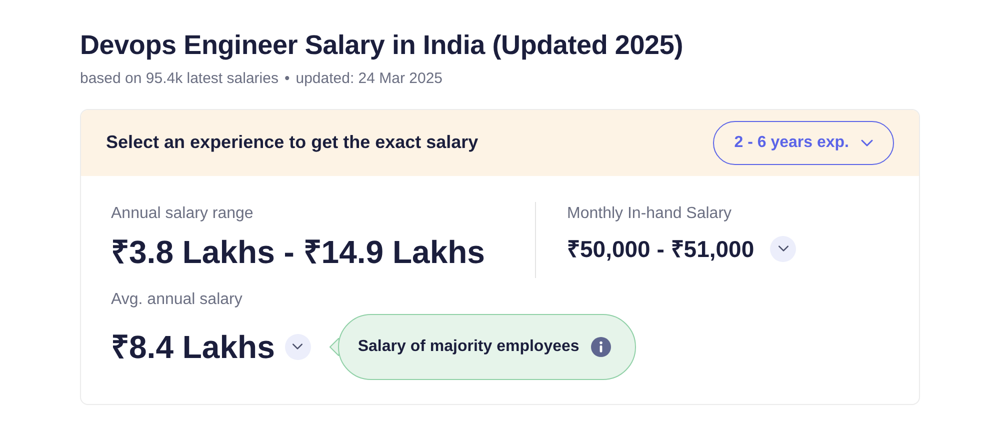 This screenshot has height=438, width=1000. What do you see at coordinates (177, 300) in the screenshot?
I see `average-salary-label: Avg. annual salary` at bounding box center [177, 300].